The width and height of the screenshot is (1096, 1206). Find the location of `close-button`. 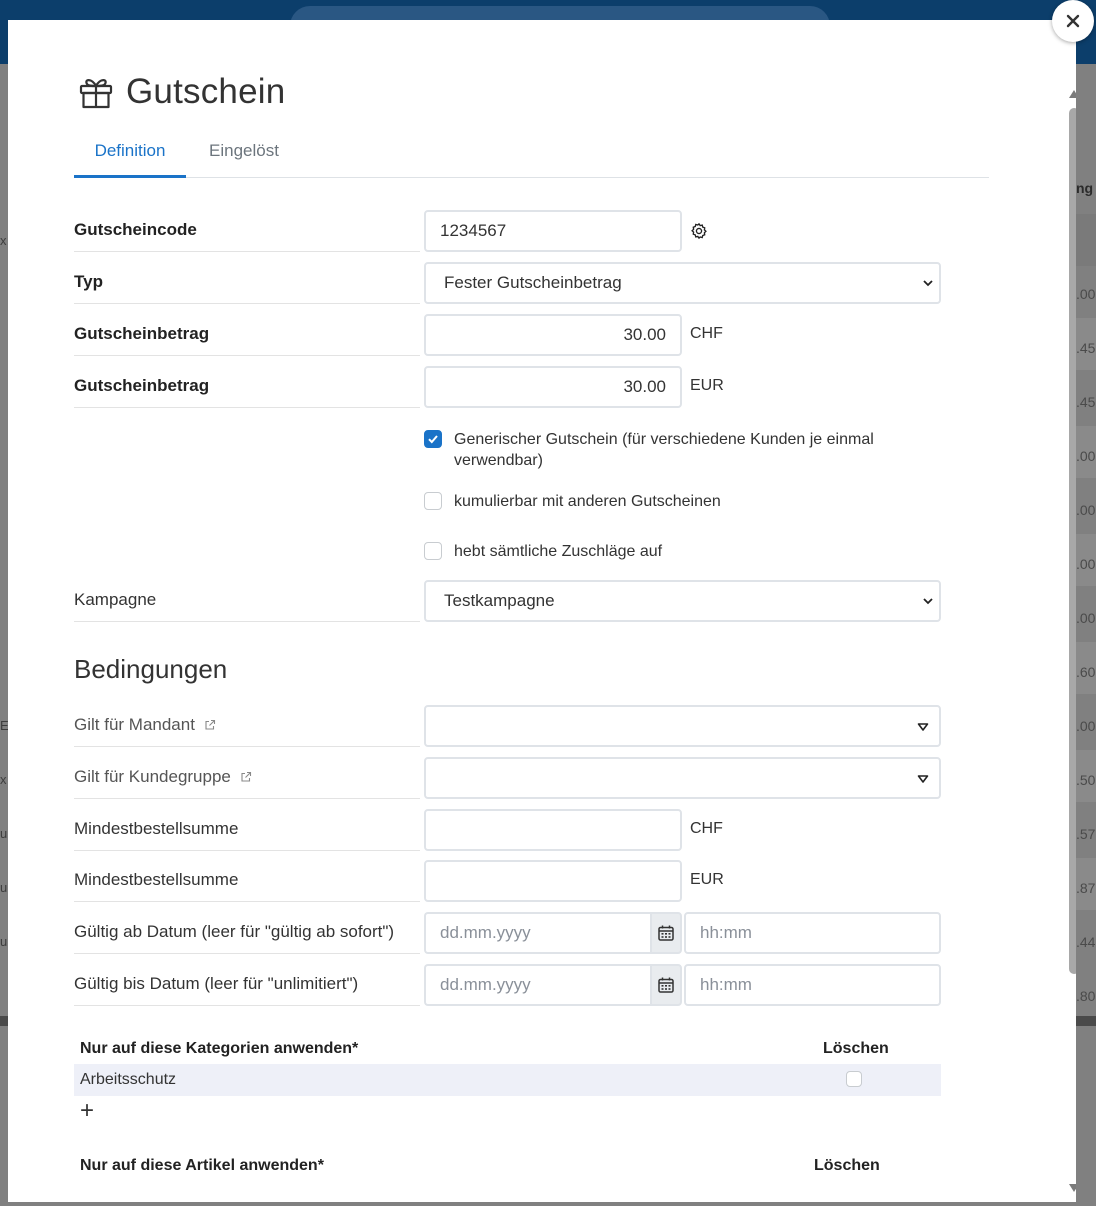

close-button is located at coordinates (1073, 21).